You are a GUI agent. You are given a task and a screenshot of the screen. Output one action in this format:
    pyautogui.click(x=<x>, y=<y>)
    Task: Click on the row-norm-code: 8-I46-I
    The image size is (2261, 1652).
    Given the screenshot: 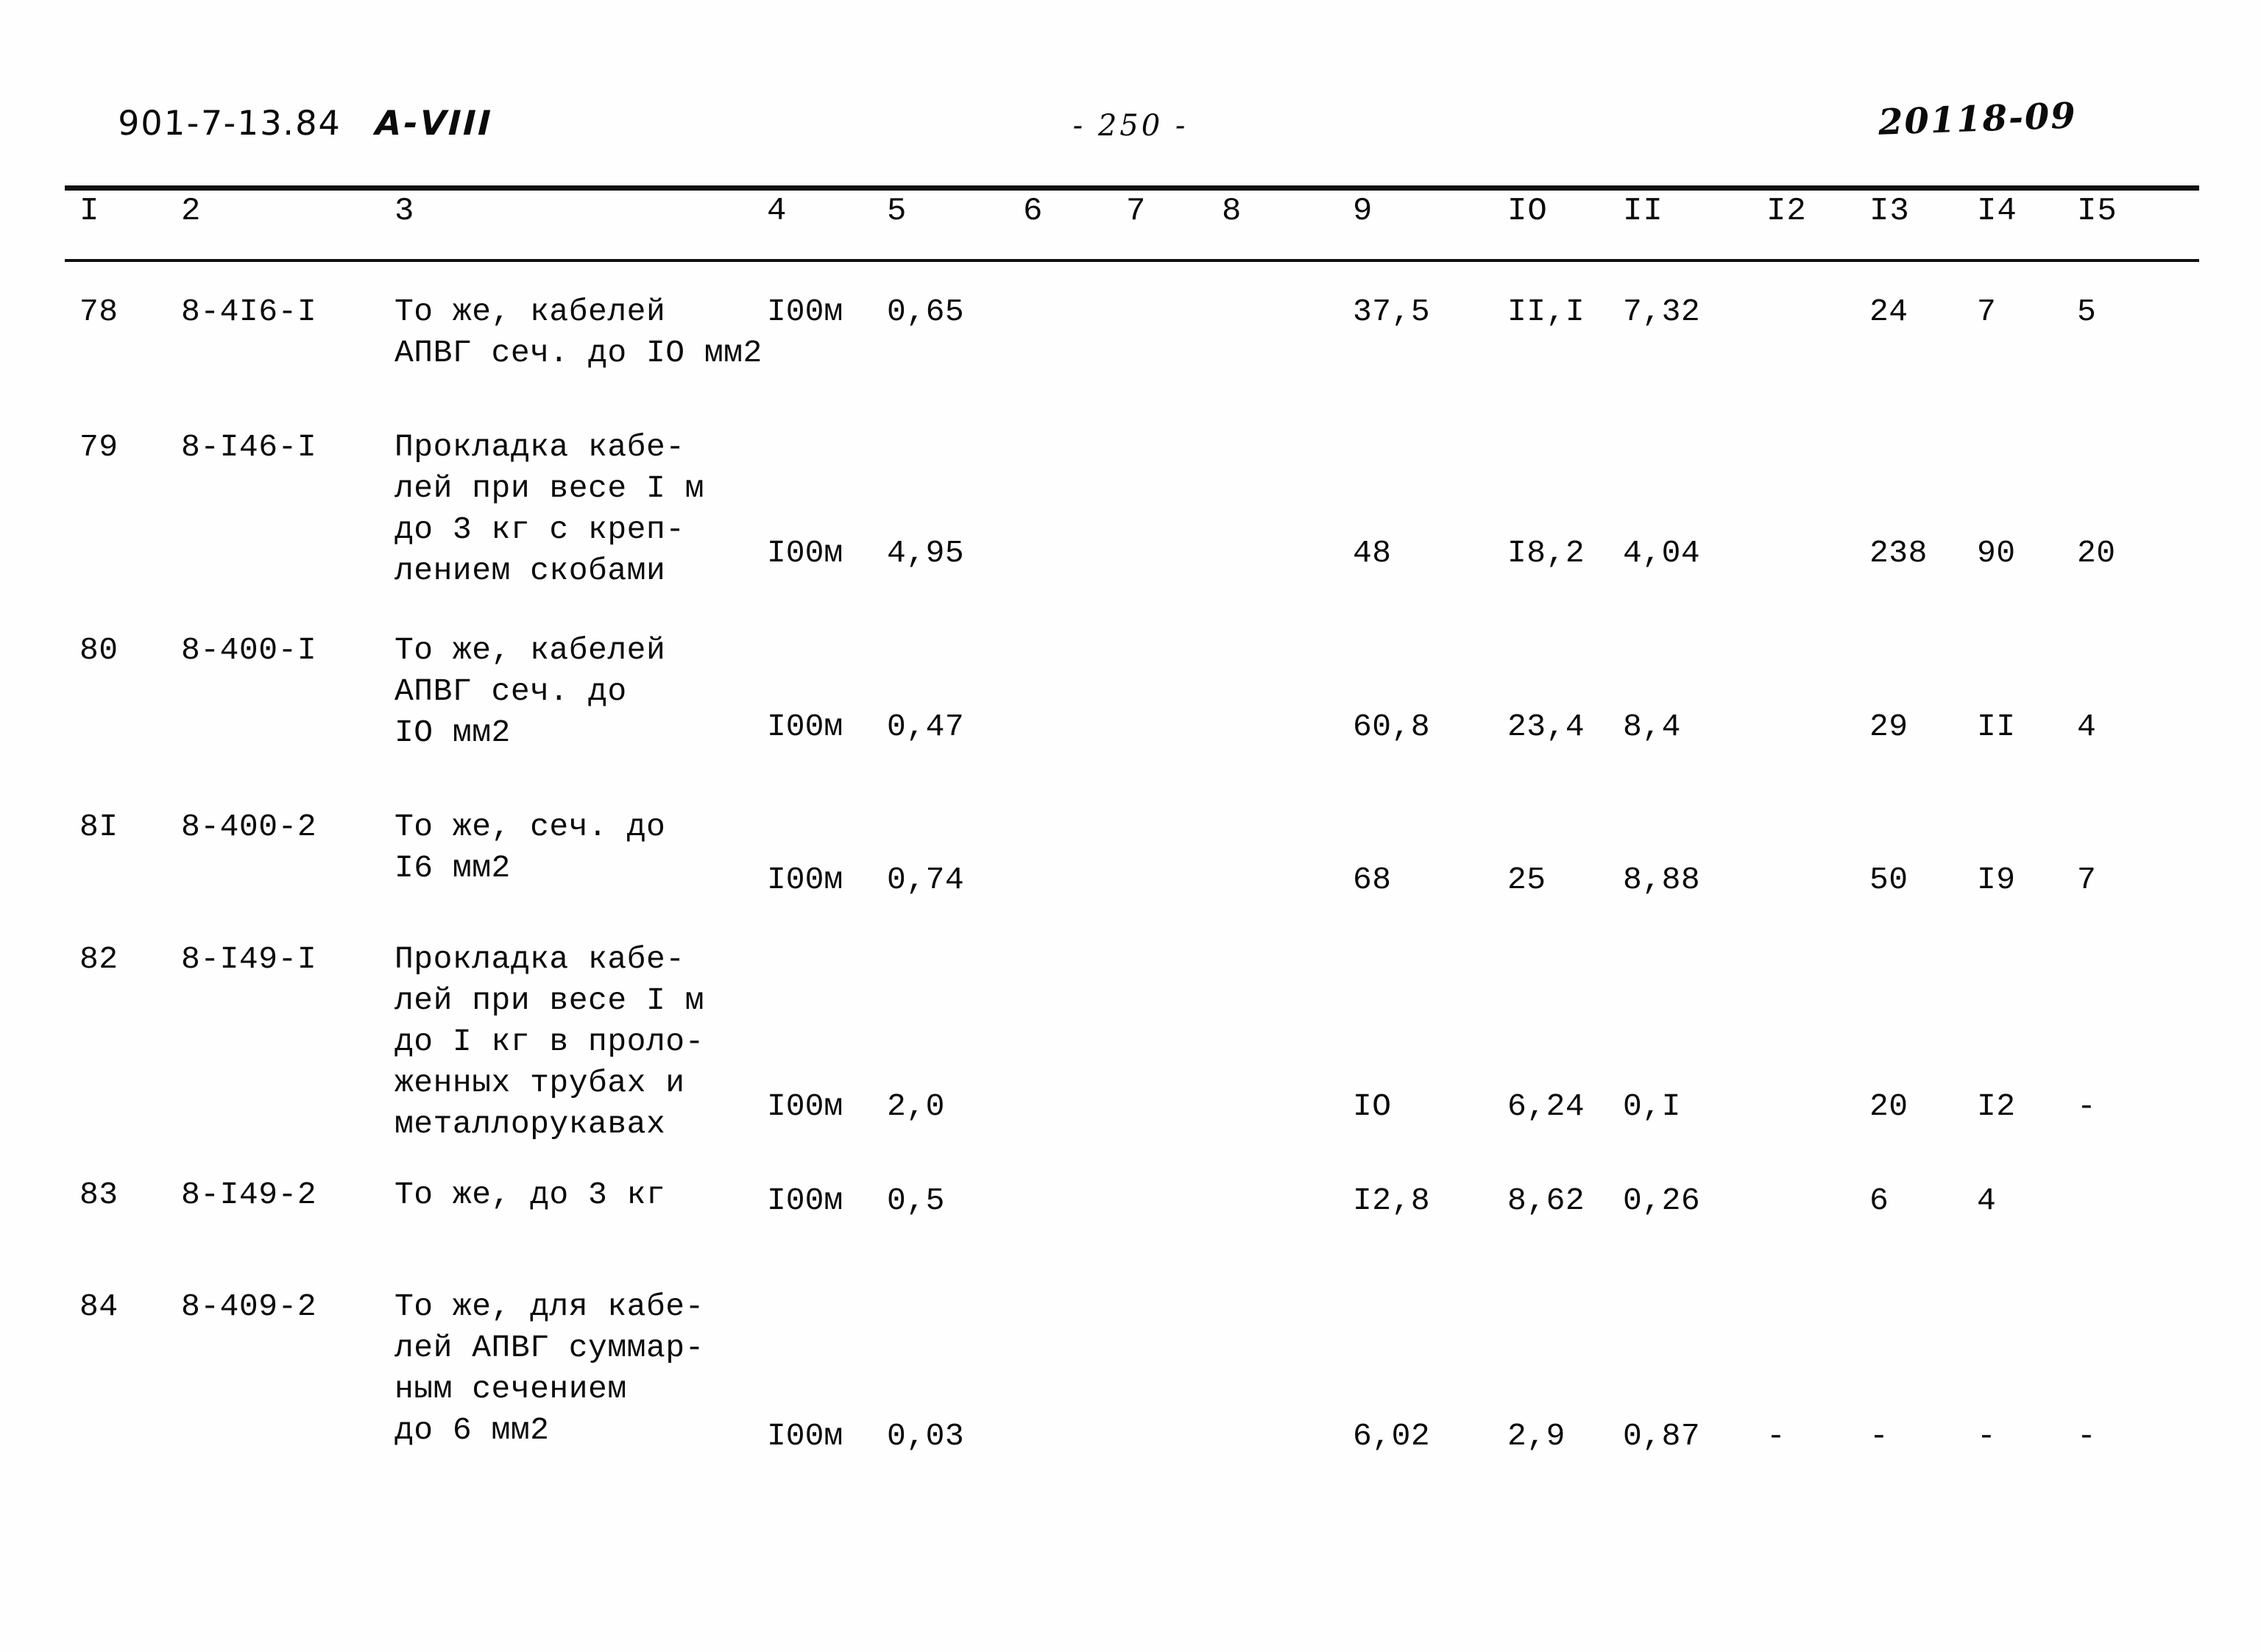 What is the action you would take?
    pyautogui.click(x=249, y=447)
    